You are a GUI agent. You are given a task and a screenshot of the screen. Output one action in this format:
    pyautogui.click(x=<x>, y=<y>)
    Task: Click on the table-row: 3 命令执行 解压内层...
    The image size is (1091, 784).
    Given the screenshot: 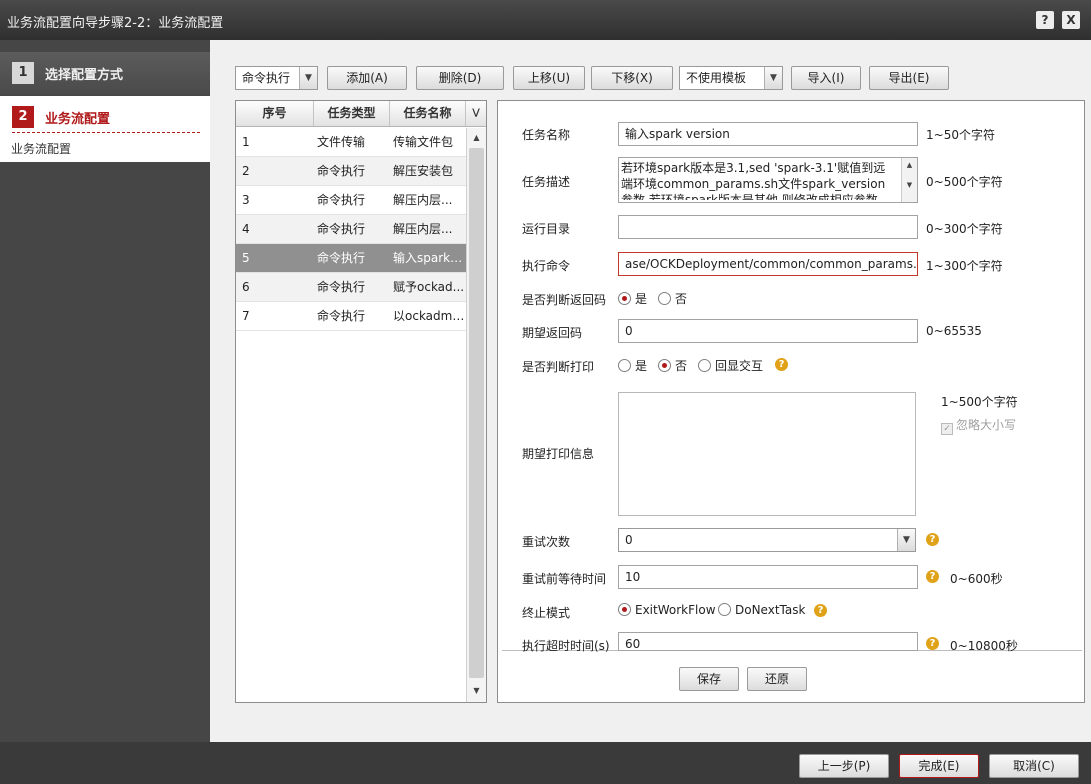 What is the action you would take?
    pyautogui.click(x=351, y=200)
    